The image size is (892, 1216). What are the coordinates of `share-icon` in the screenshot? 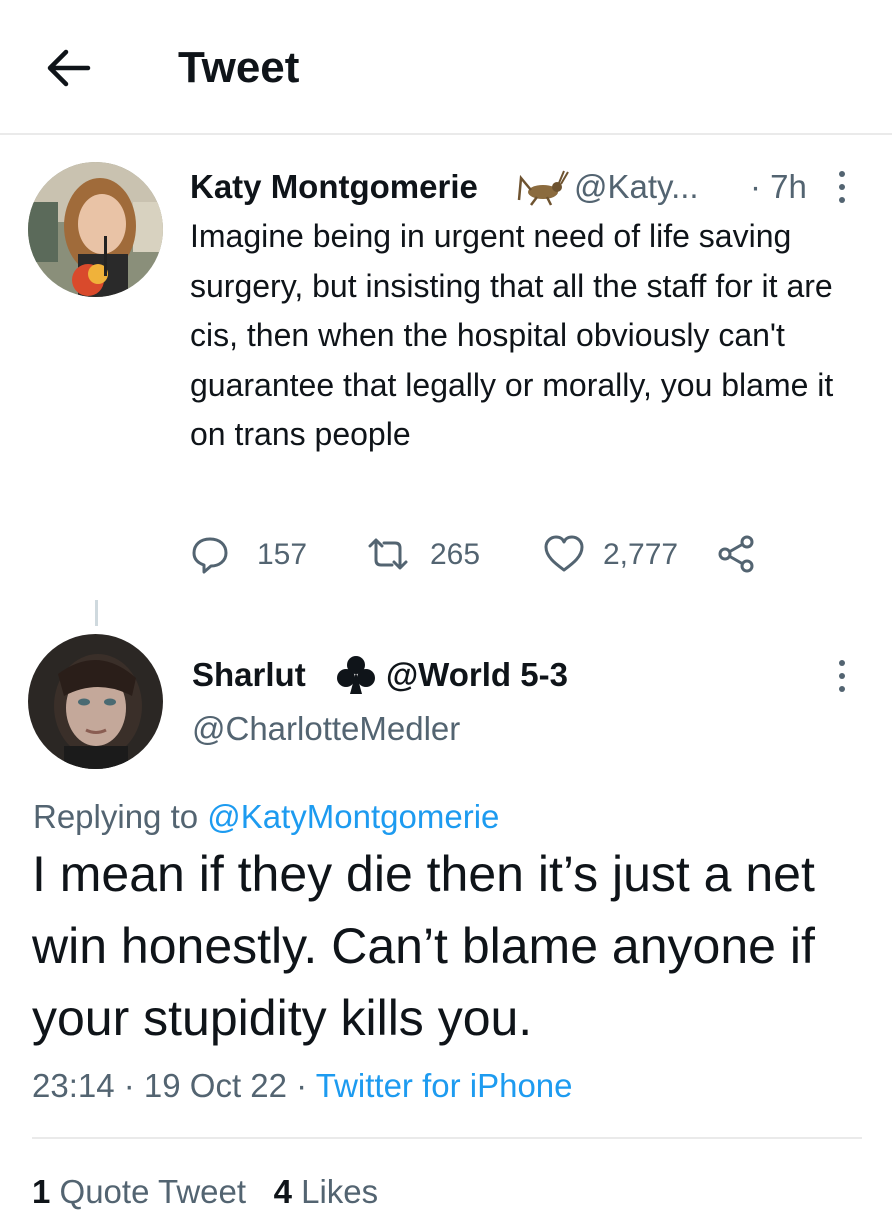 It's located at (736, 554).